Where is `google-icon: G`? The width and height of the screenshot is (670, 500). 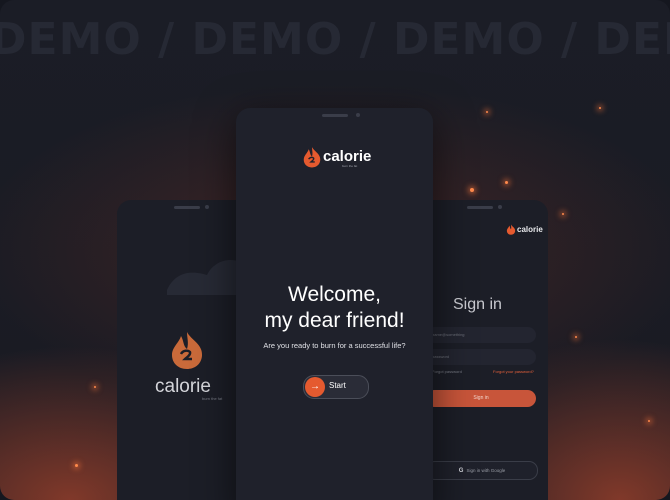
google-icon: G is located at coordinates (461, 471).